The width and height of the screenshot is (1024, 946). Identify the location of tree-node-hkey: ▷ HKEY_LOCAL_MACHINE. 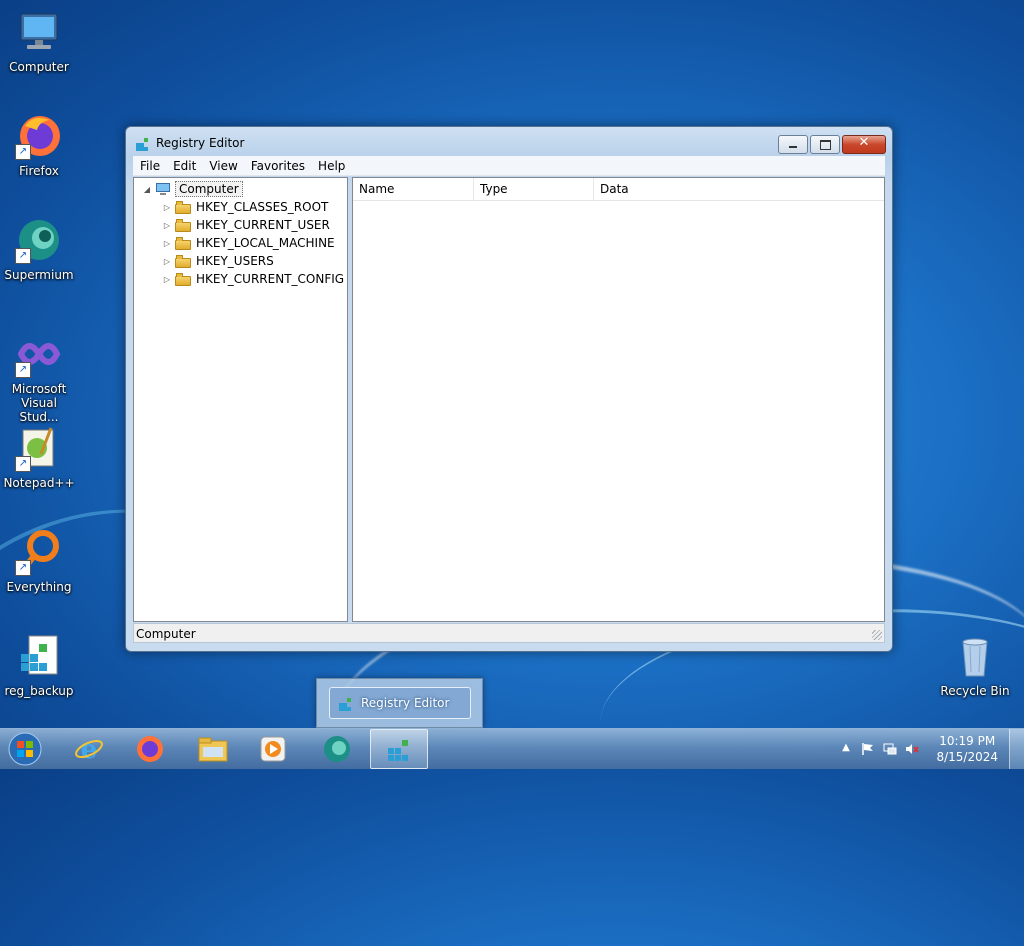
(248, 243).